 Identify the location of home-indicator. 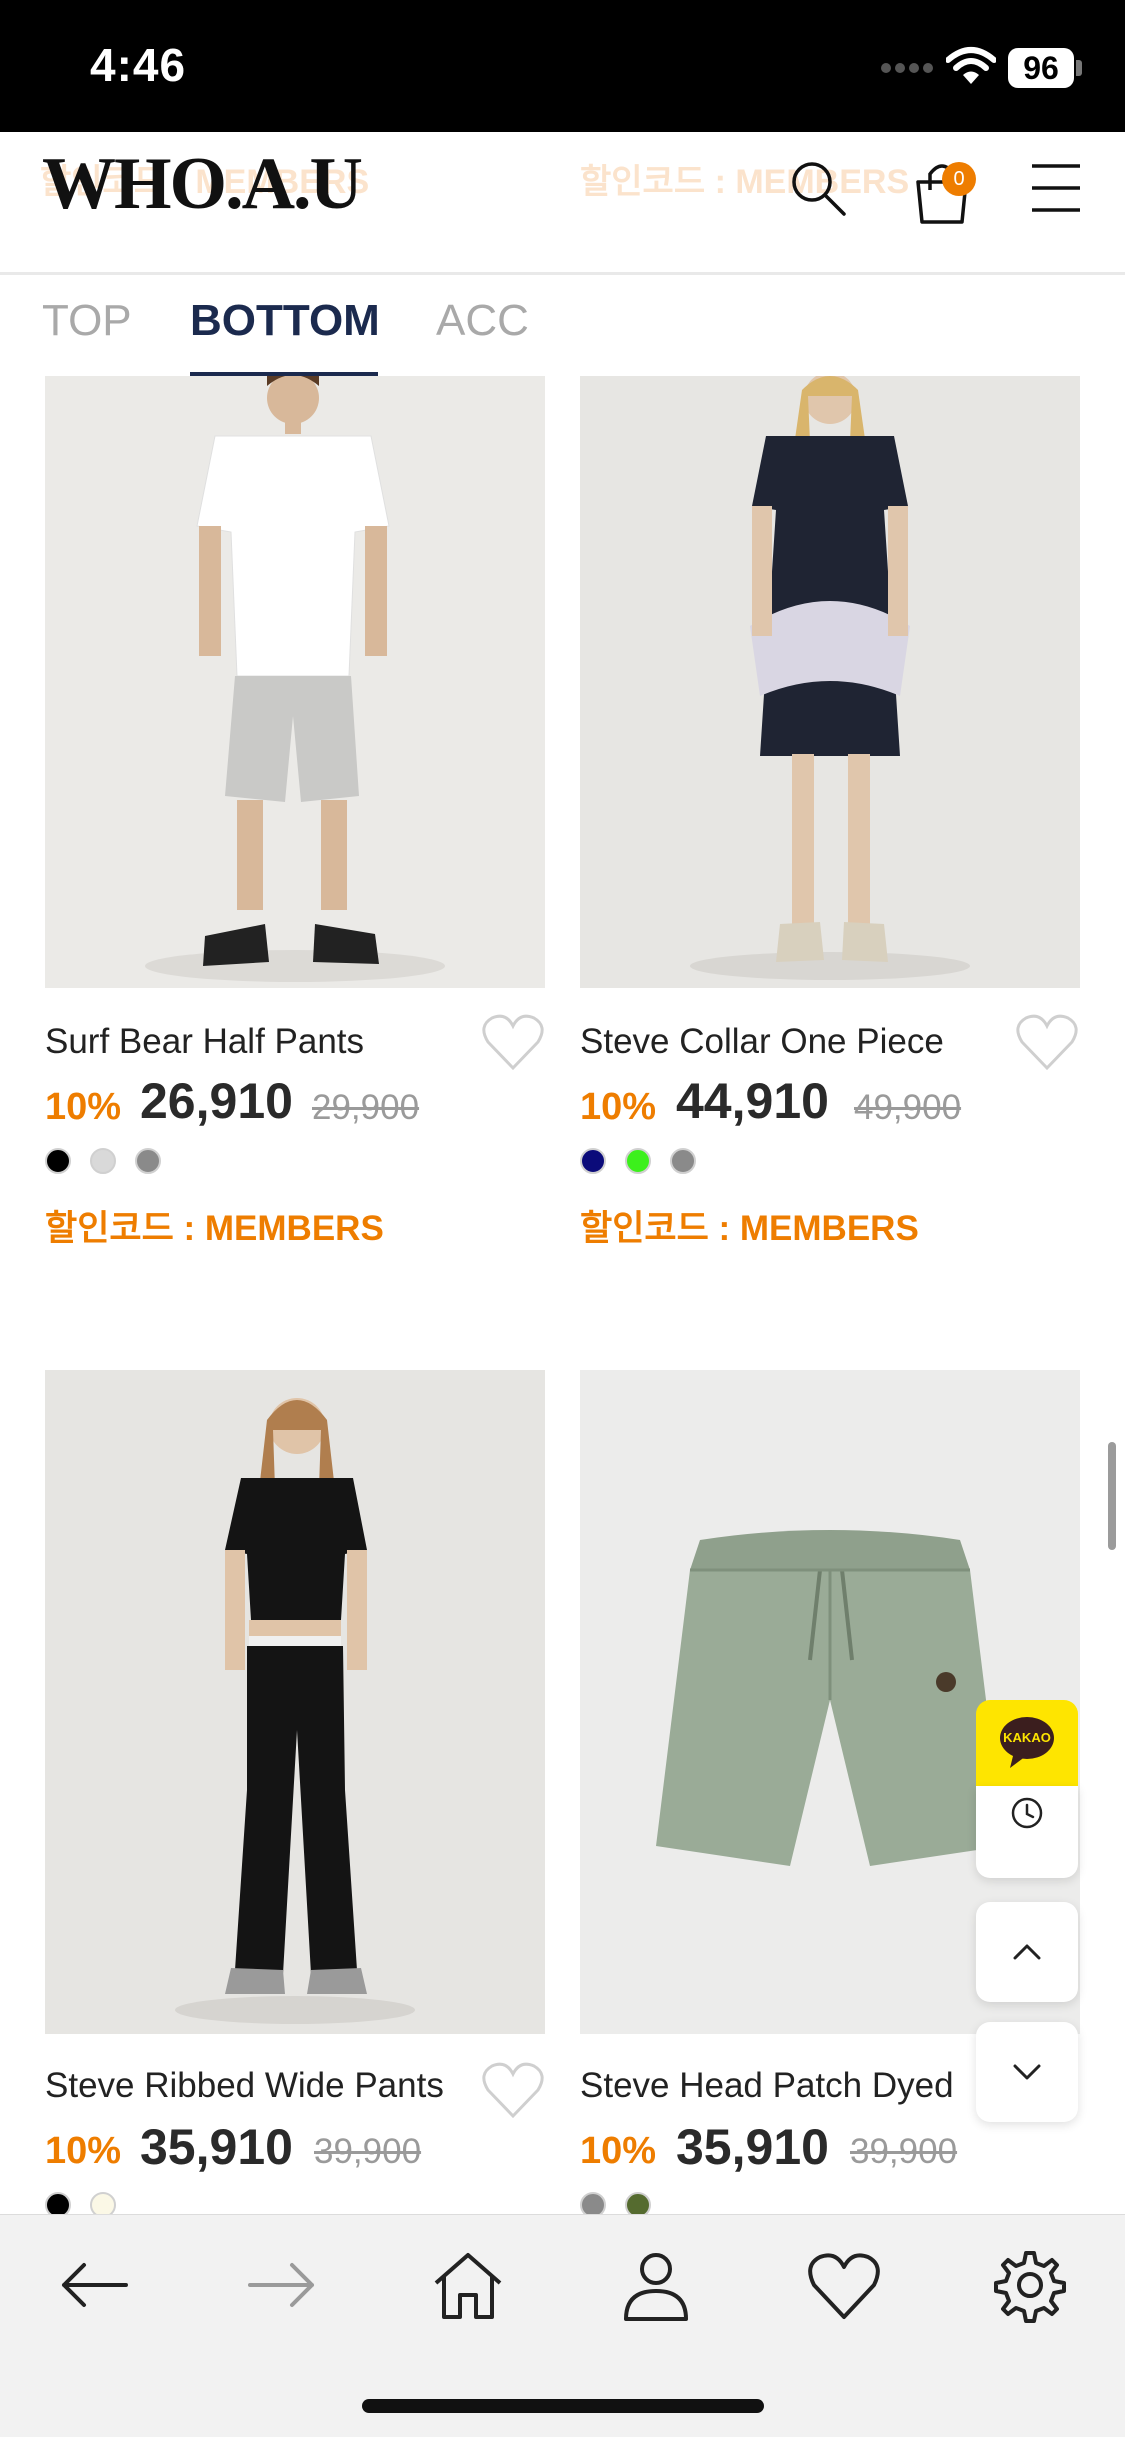
(563, 2406).